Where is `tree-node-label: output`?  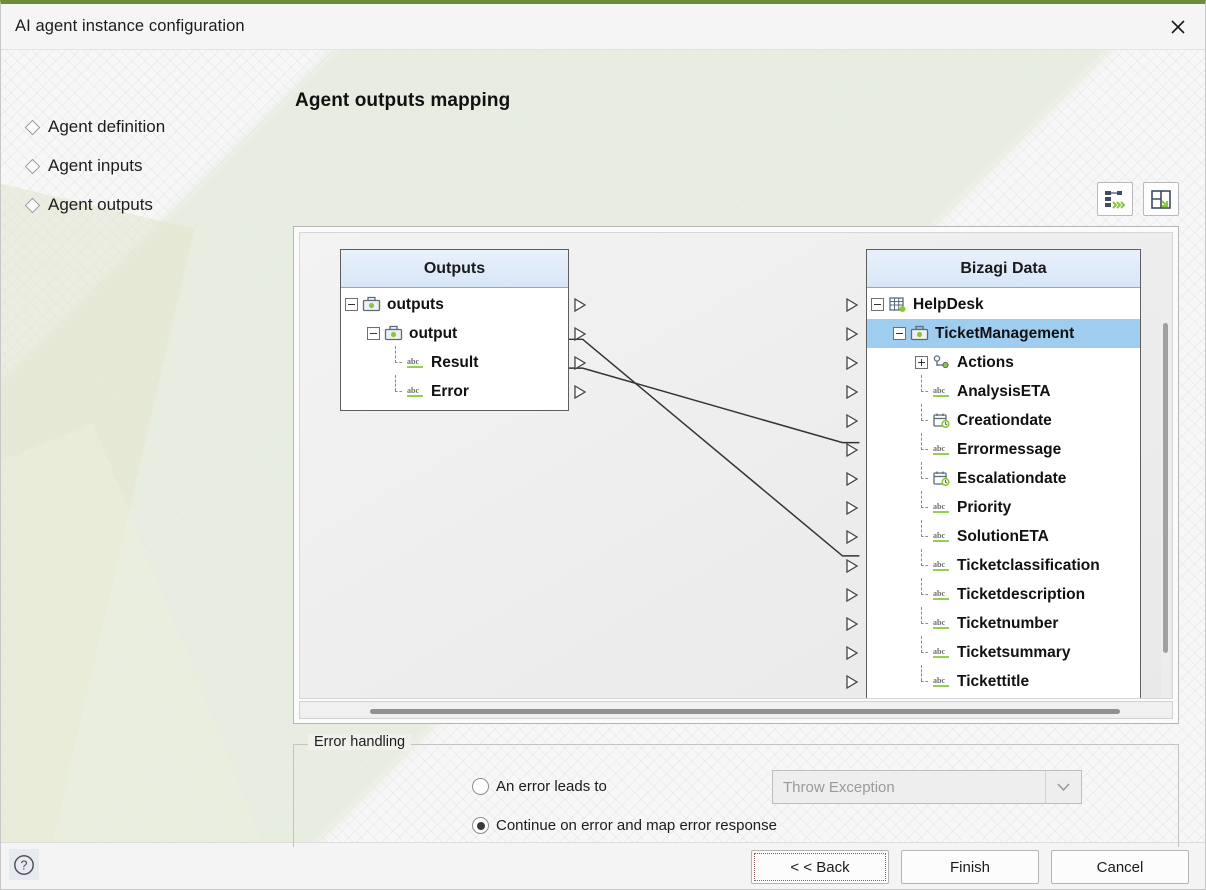
tree-node-label: output is located at coordinates (433, 333).